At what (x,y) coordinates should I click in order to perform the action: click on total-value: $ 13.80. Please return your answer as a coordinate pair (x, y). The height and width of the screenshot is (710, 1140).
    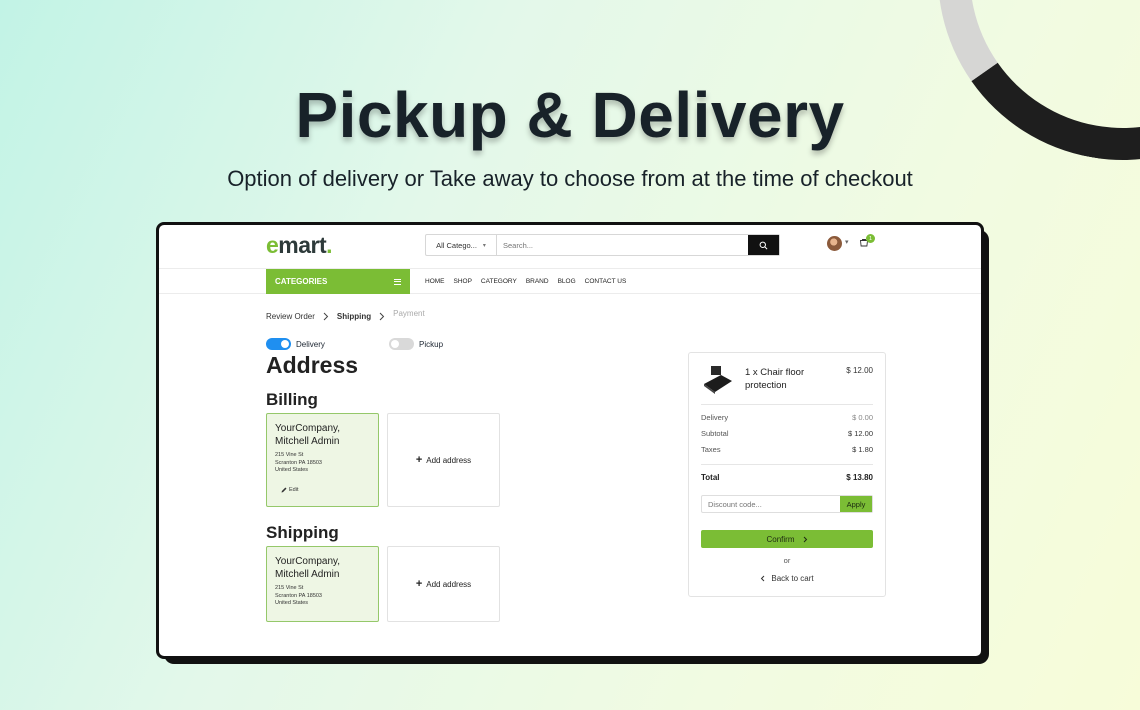
    Looking at the image, I should click on (859, 477).